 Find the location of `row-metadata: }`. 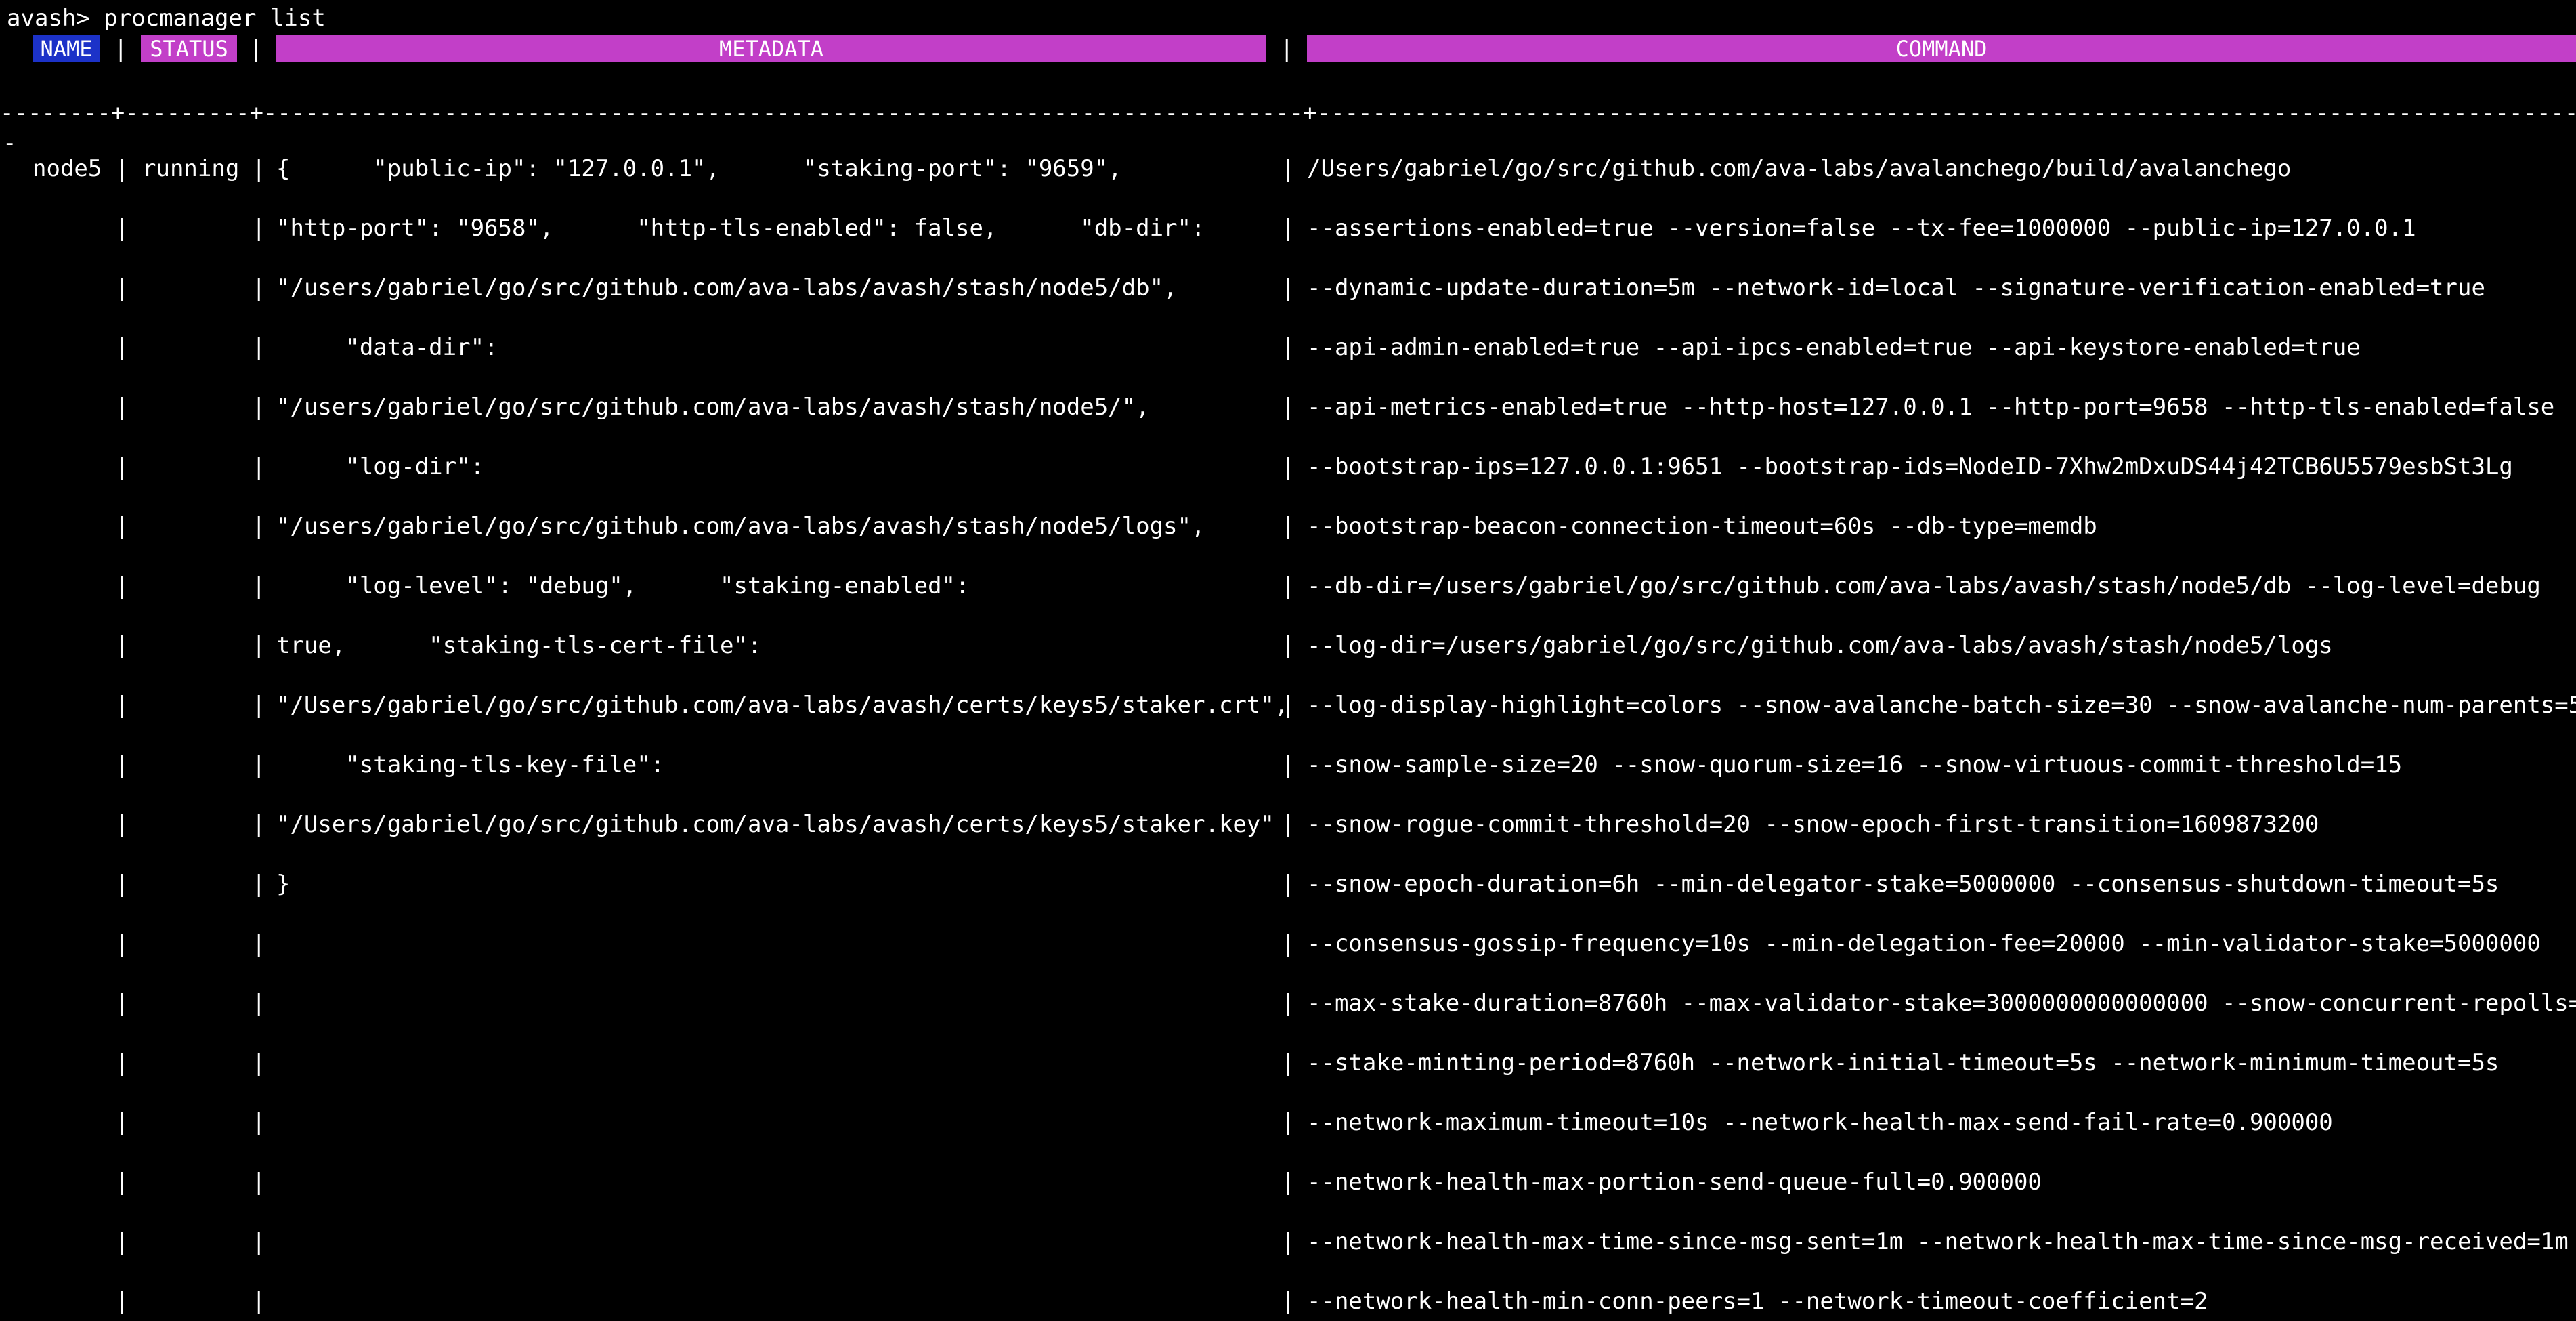

row-metadata: } is located at coordinates (283, 884).